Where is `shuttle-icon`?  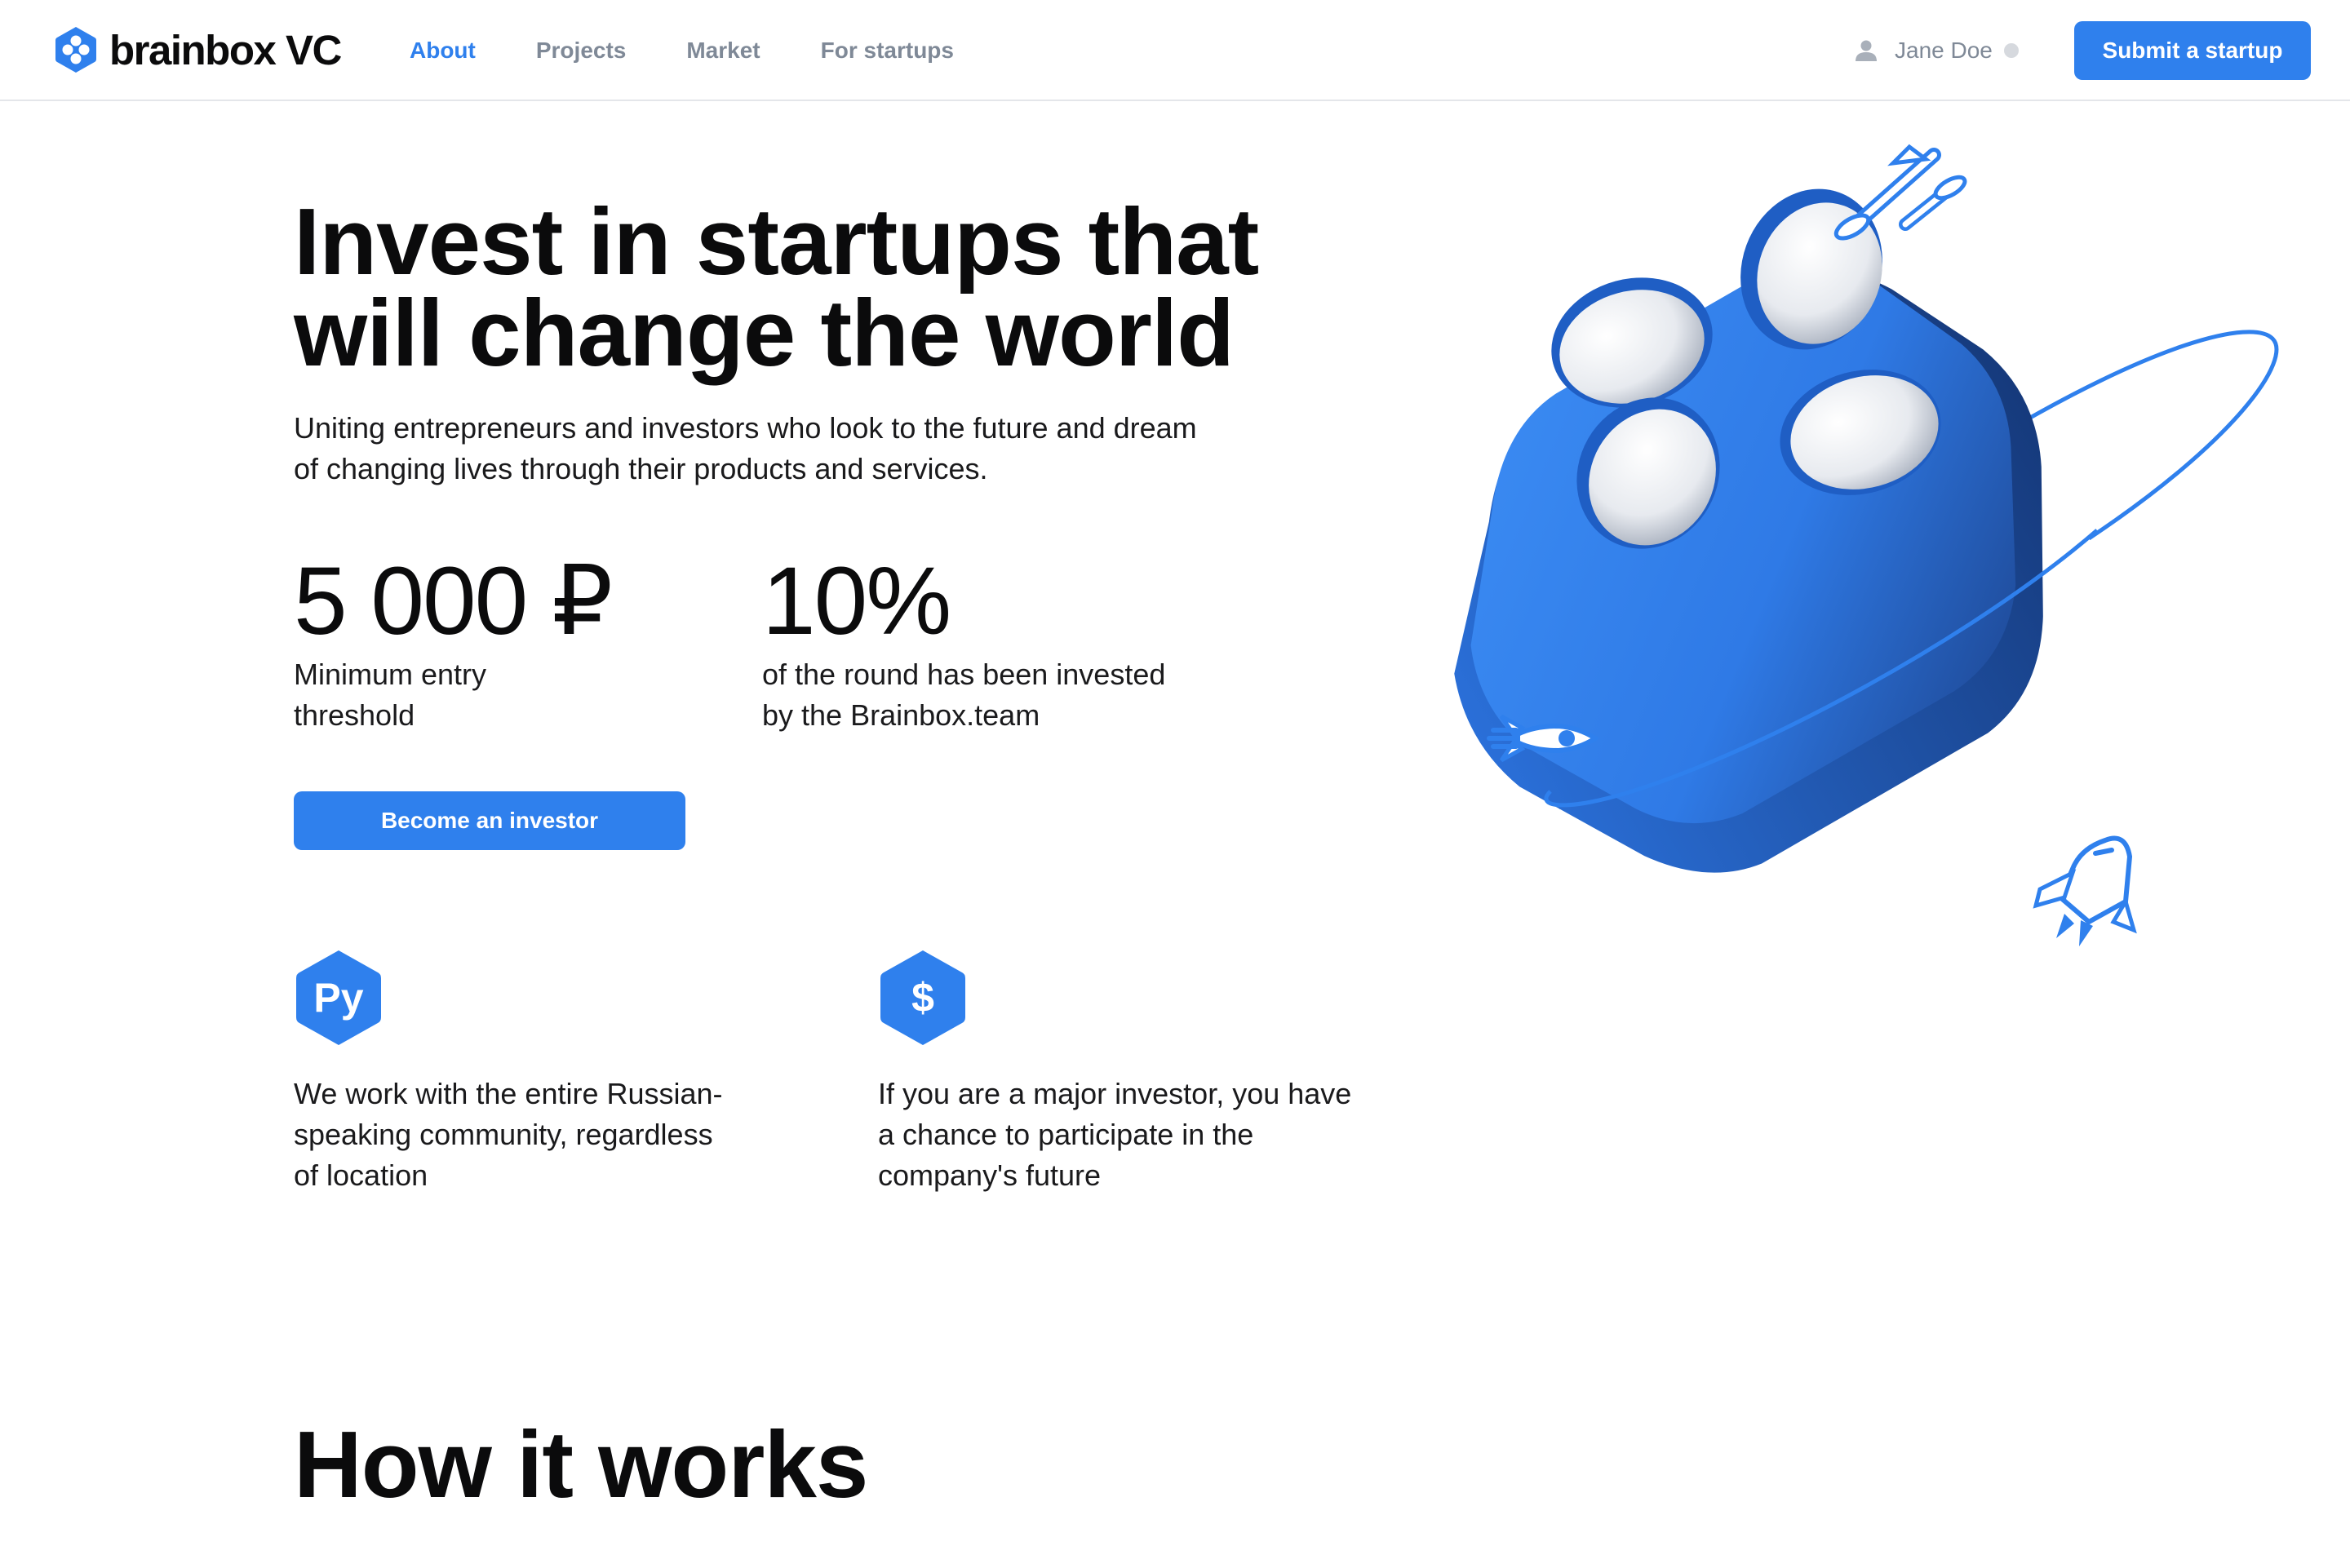 shuttle-icon is located at coordinates (2085, 890).